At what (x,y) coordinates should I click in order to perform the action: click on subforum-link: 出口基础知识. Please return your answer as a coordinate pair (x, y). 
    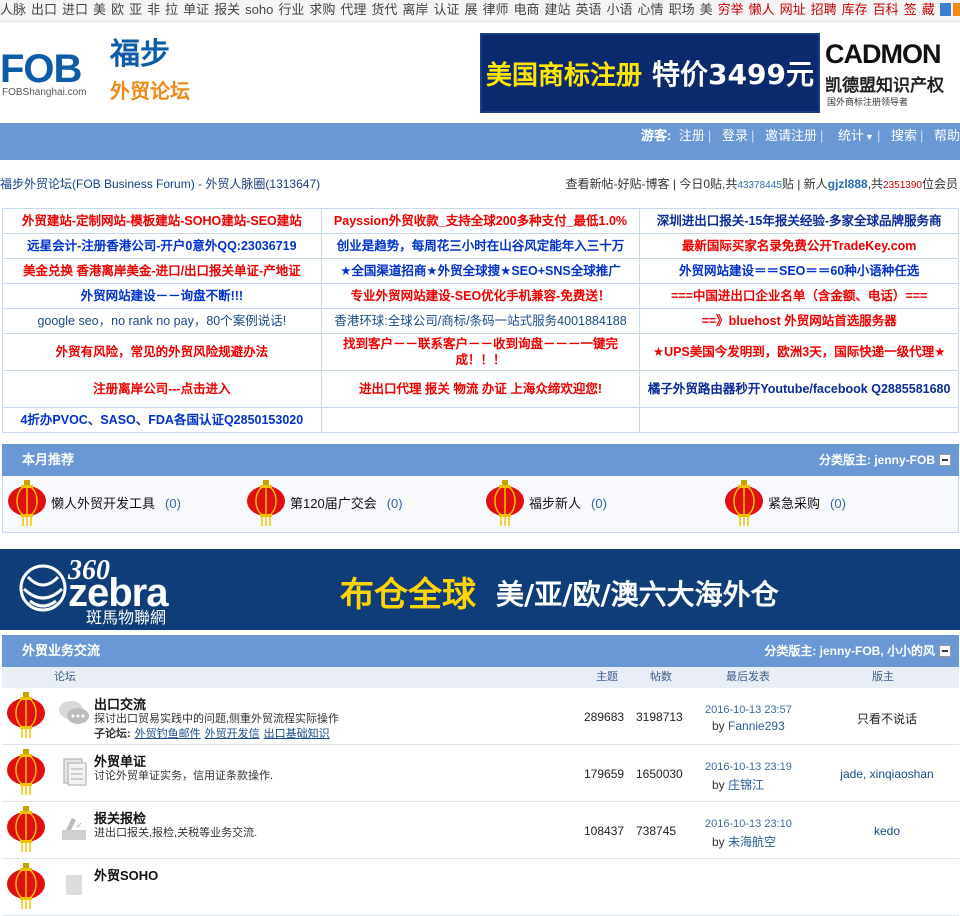
    Looking at the image, I should click on (297, 734).